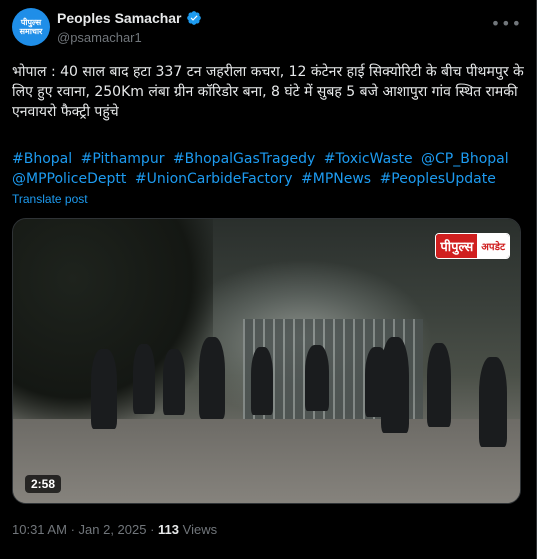  What do you see at coordinates (123, 159) in the screenshot?
I see `hashtag-link: #Pithampur` at bounding box center [123, 159].